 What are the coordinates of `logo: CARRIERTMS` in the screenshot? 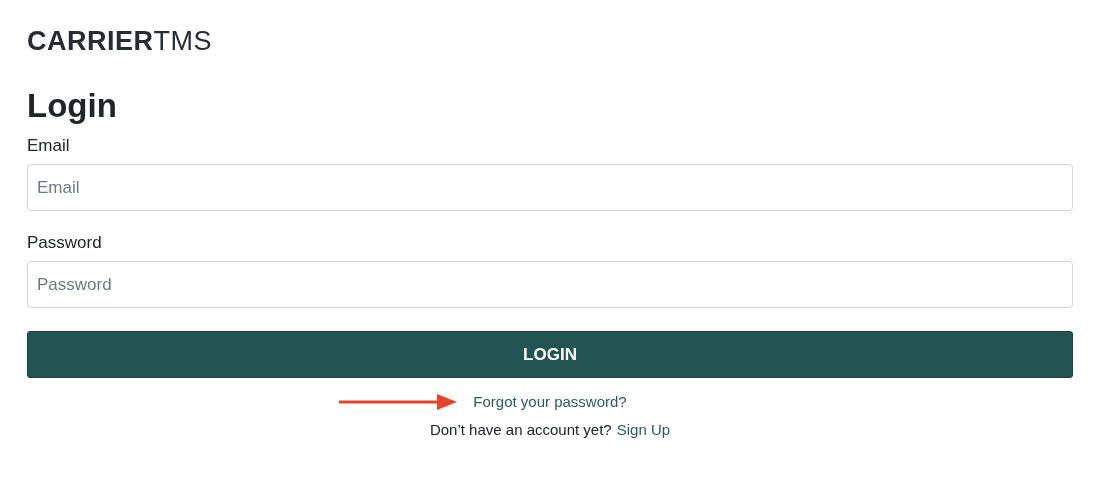 It's located at (119, 41).